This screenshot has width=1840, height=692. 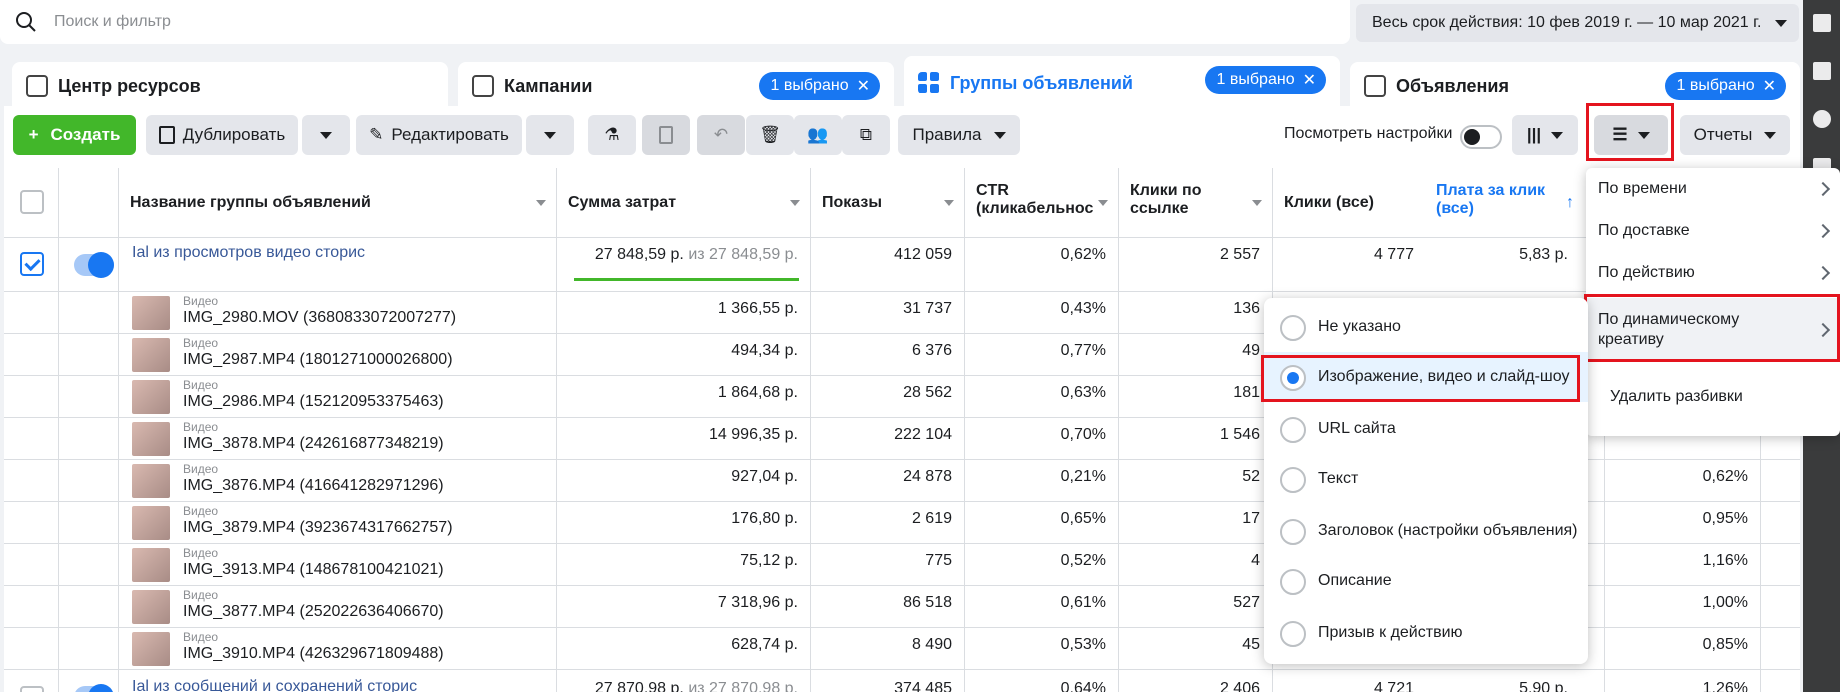 What do you see at coordinates (1329, 203) in the screenshot?
I see `col-header-clicks: Клики (все)` at bounding box center [1329, 203].